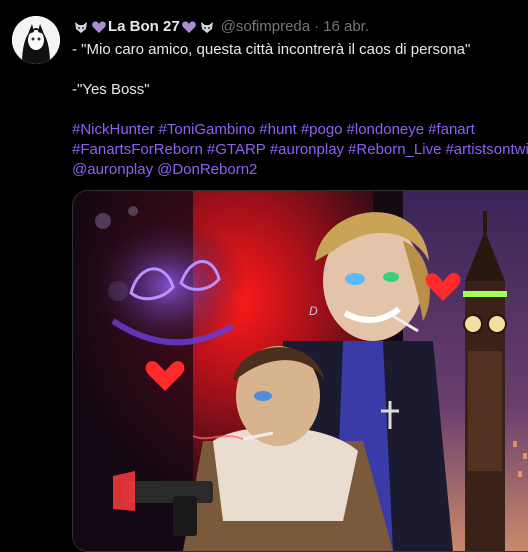 This screenshot has width=528, height=552. What do you see at coordinates (313, 311) in the screenshot?
I see `svg-text: D` at bounding box center [313, 311].